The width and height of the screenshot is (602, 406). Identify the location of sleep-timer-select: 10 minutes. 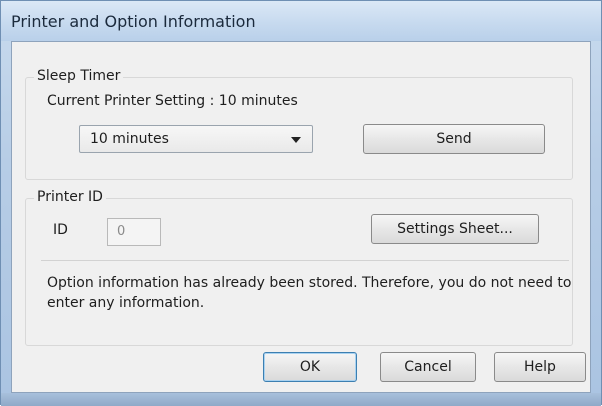
(196, 139).